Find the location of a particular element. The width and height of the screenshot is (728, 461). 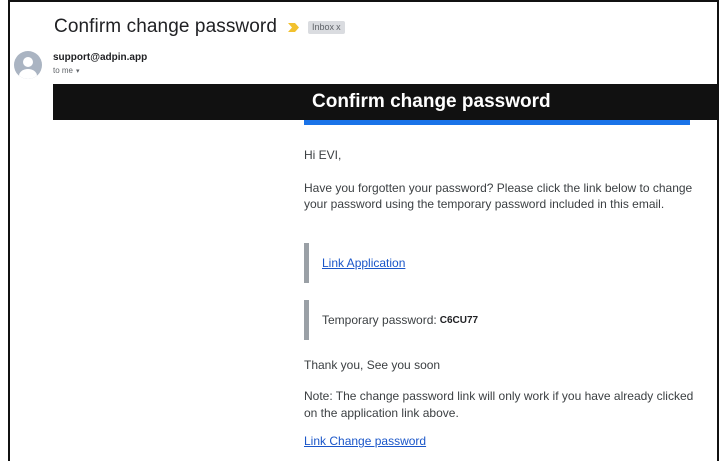

inbox-label-text: Inbox is located at coordinates (323, 26).